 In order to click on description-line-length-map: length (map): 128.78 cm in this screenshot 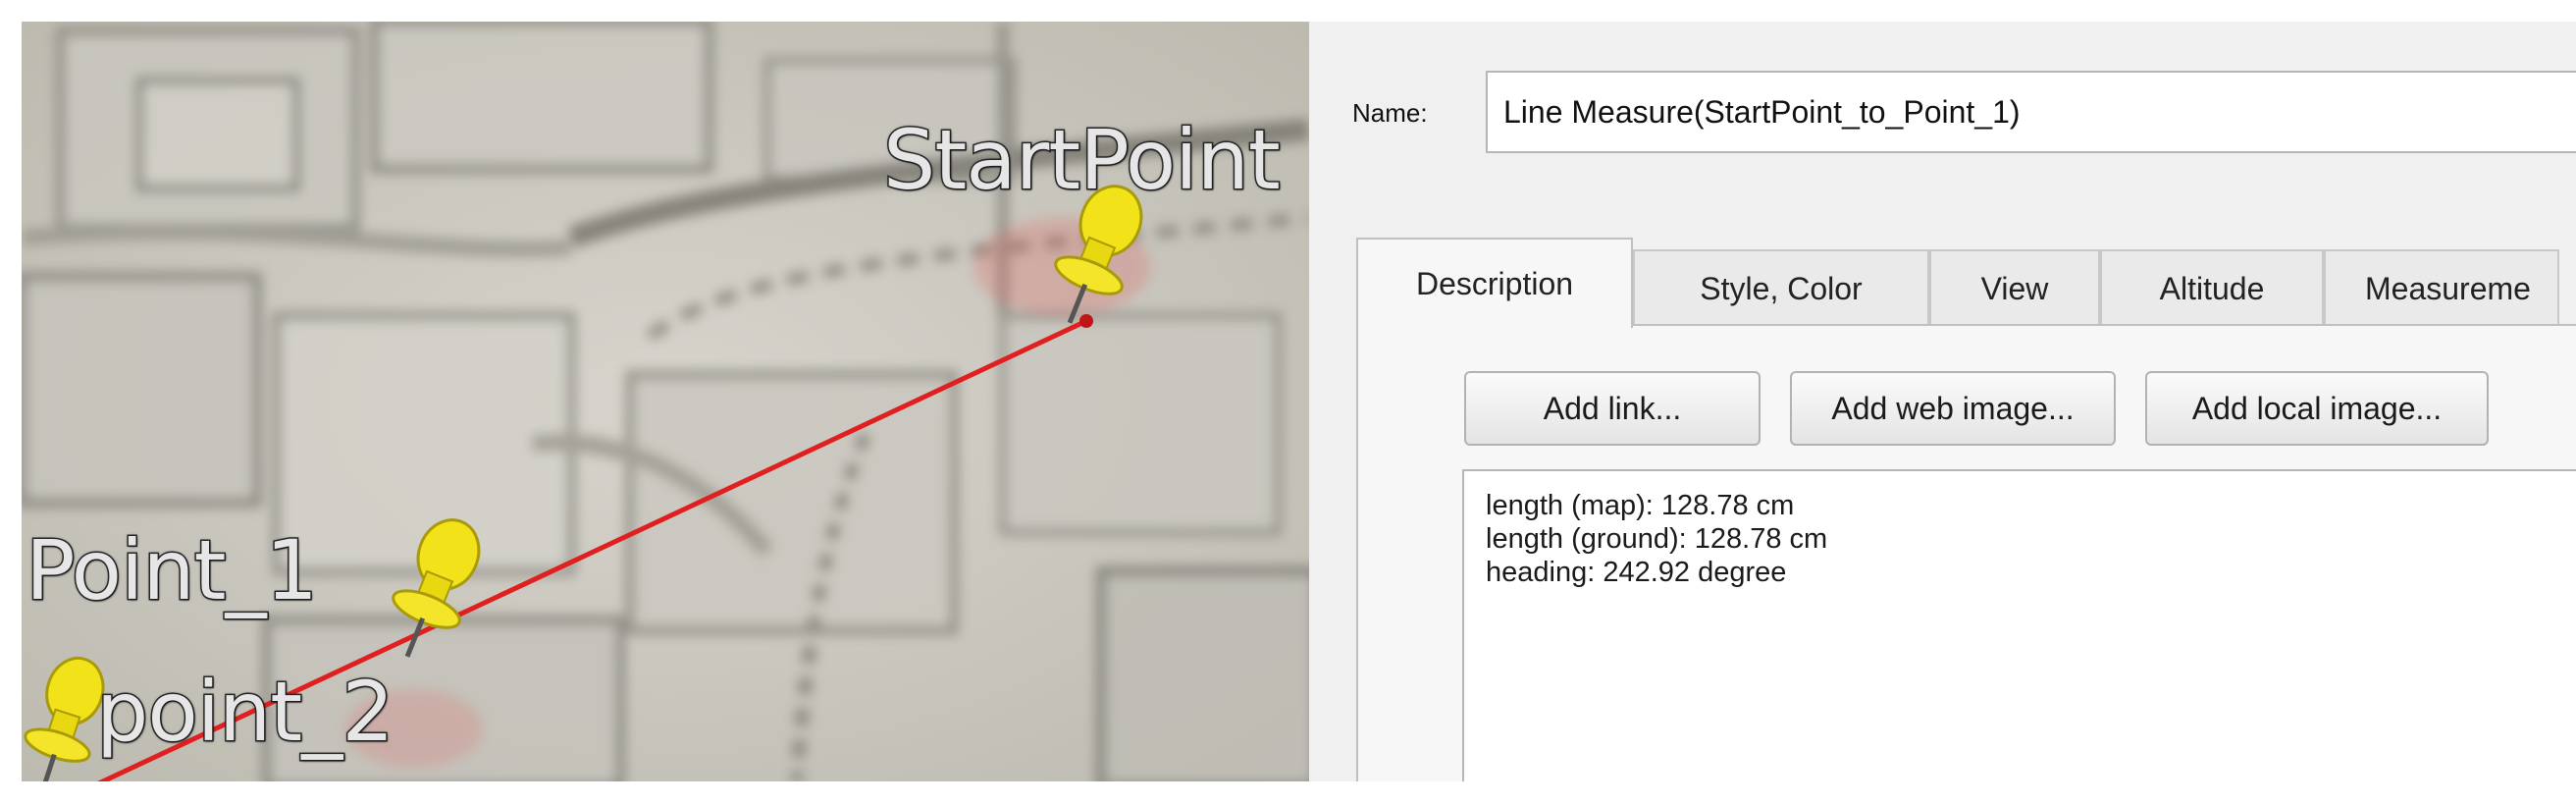, I will do `click(1640, 505)`.